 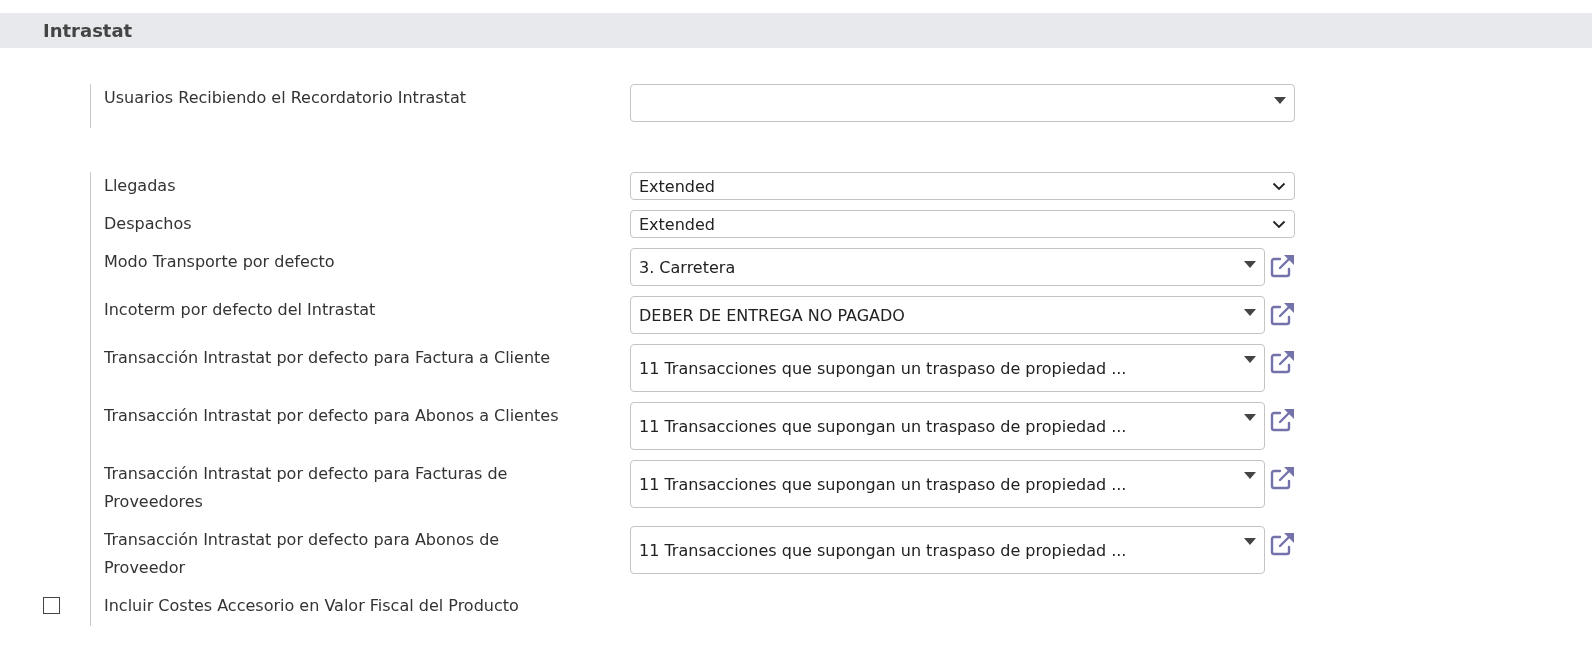 I want to click on field-label: Incluir Costes Accesorio en Valor Fiscal del Producto, so click(x=312, y=606).